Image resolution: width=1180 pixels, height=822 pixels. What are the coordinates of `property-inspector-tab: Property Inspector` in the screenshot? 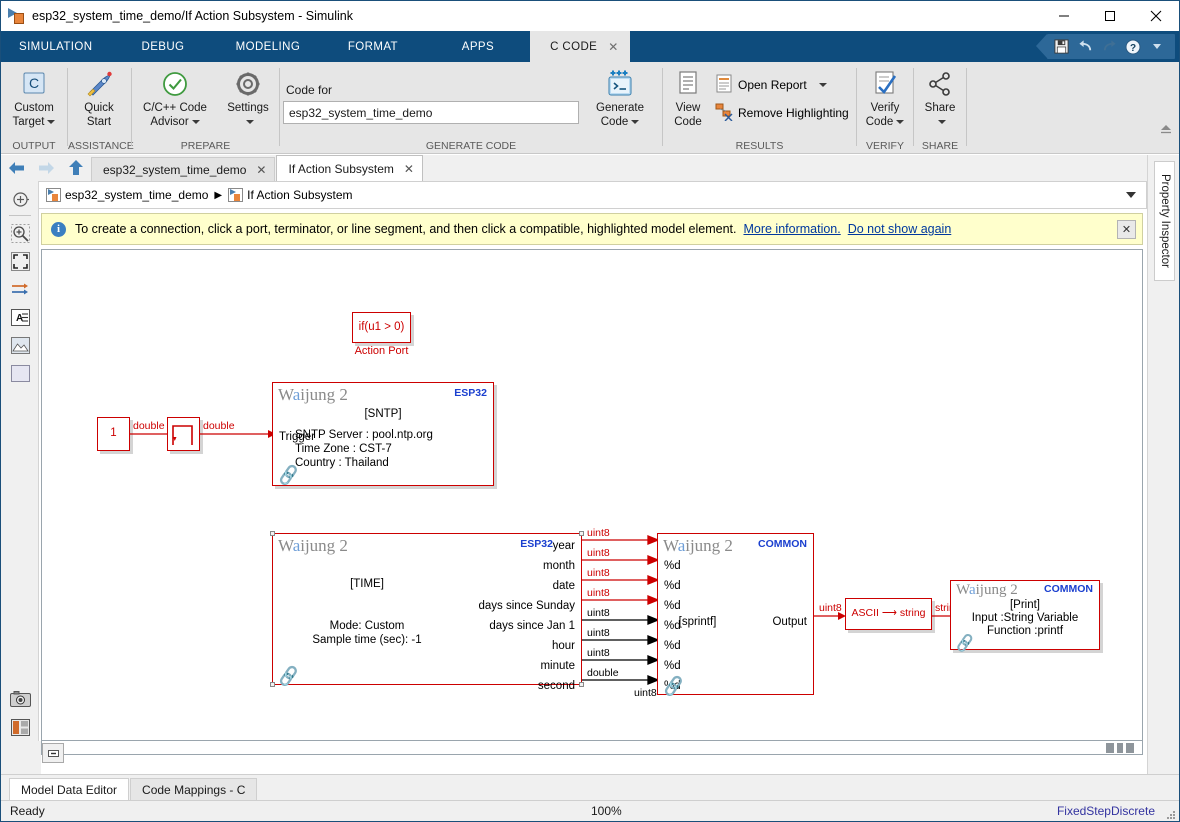 It's located at (1164, 221).